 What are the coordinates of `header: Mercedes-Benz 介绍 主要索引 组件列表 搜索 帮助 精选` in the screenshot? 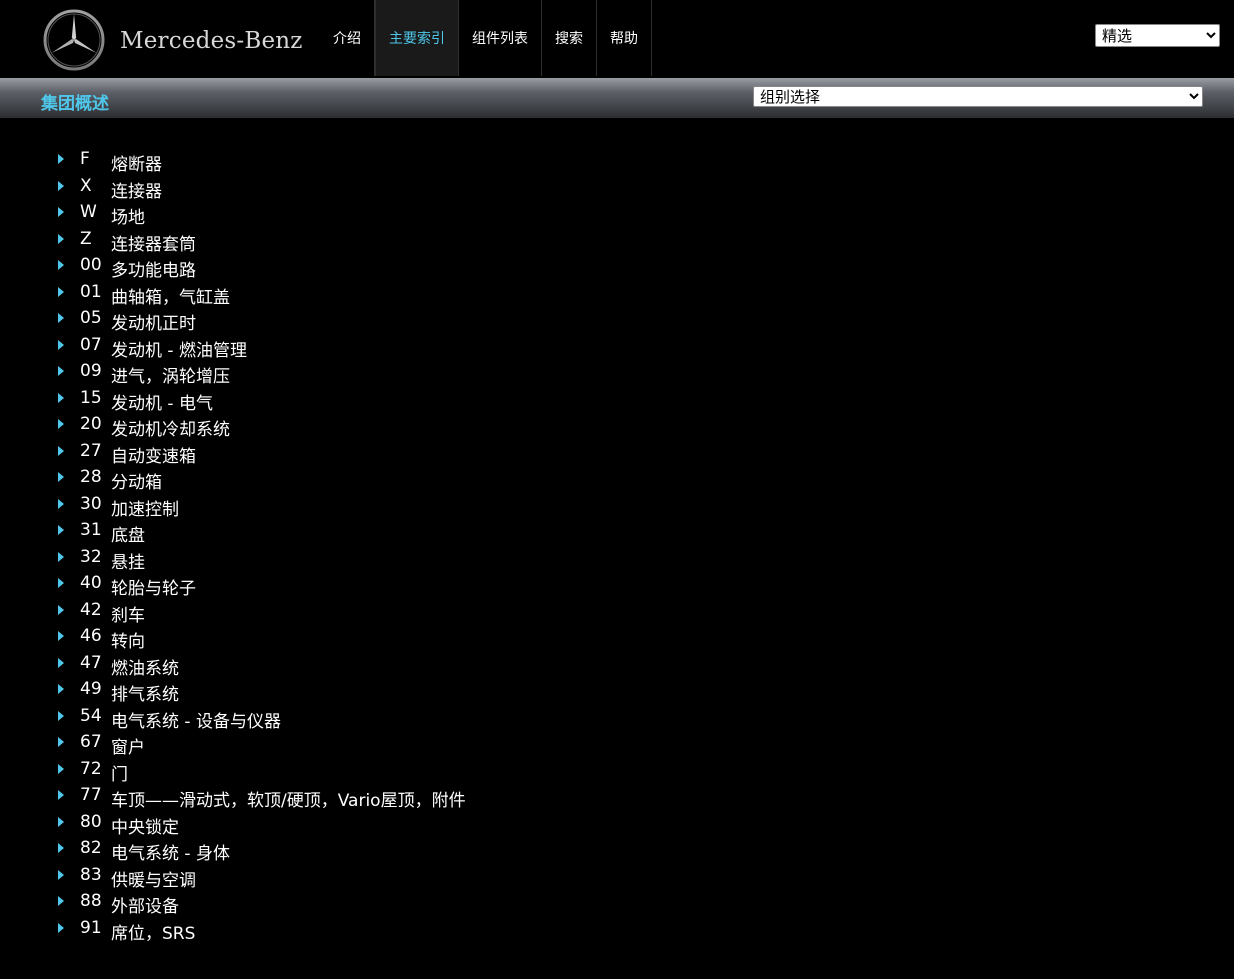 It's located at (617, 39).